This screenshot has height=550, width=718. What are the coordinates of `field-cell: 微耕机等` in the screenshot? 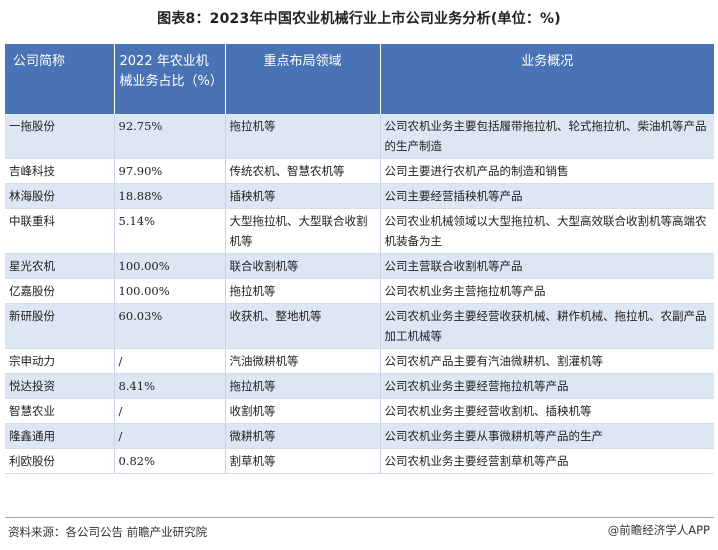 It's located at (303, 436).